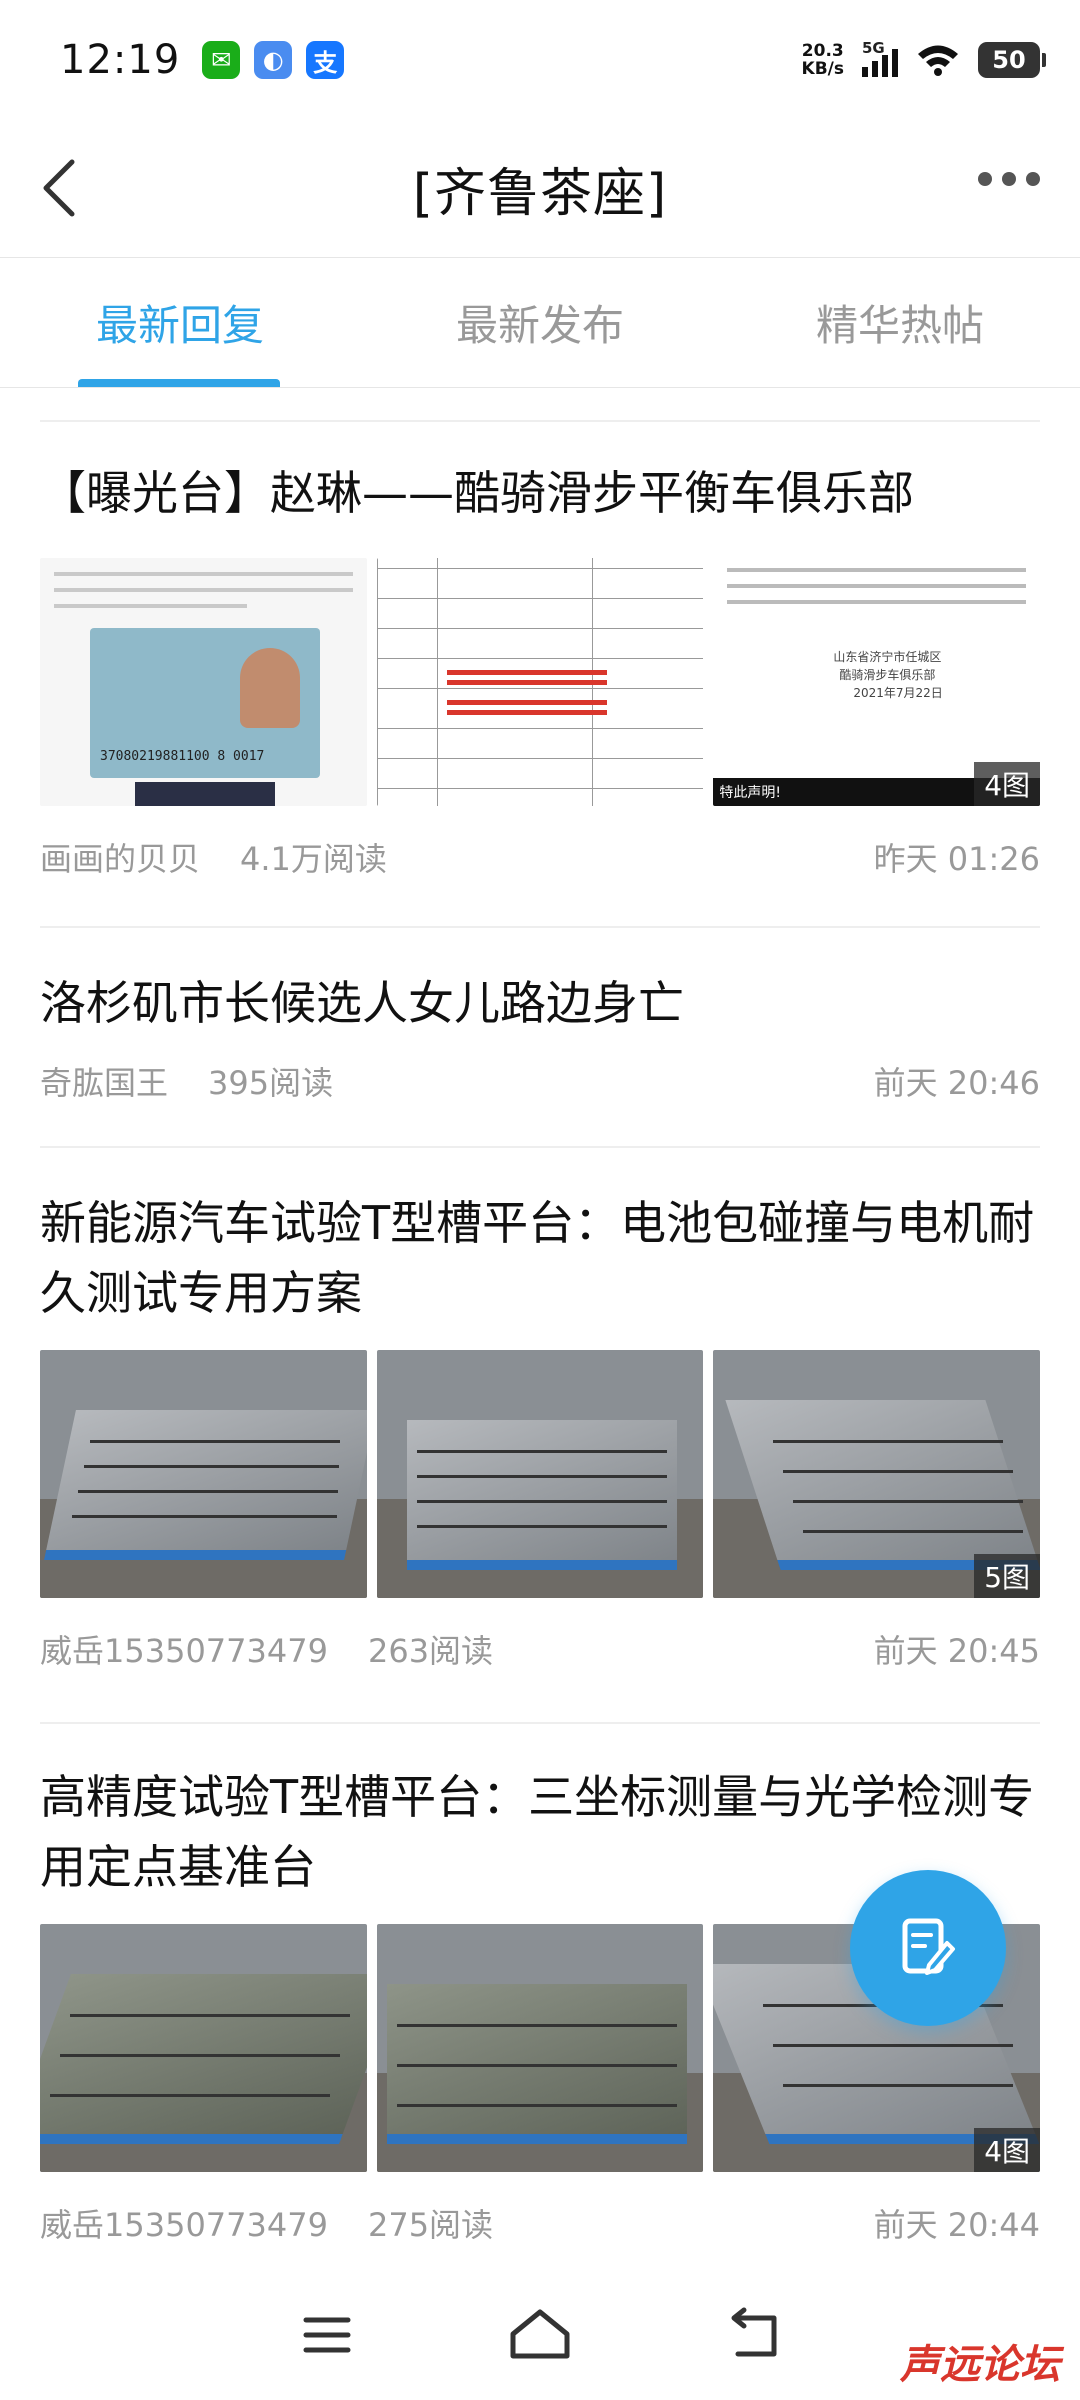  I want to click on post-meta: 奇肱国王 395阅读 前天 20:46, so click(540, 1081).